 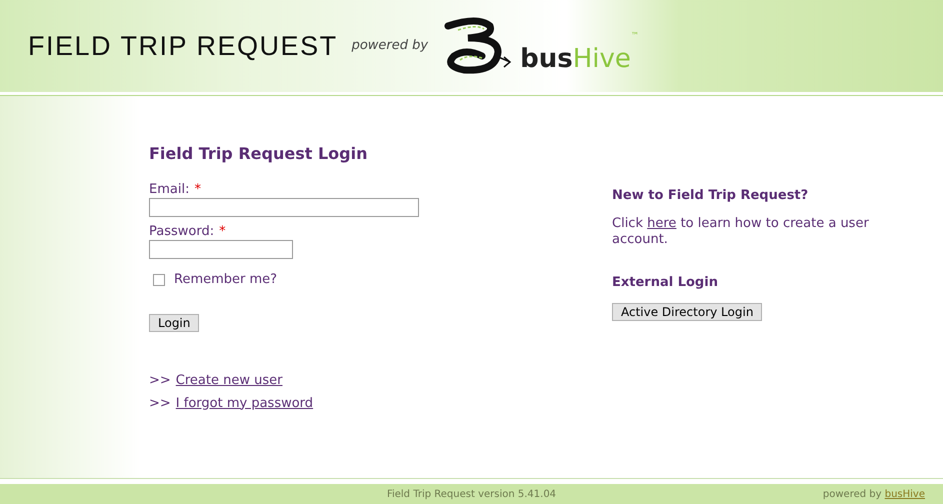 I want to click on version-text: Field Trip Request version 5.41.04, so click(x=471, y=495).